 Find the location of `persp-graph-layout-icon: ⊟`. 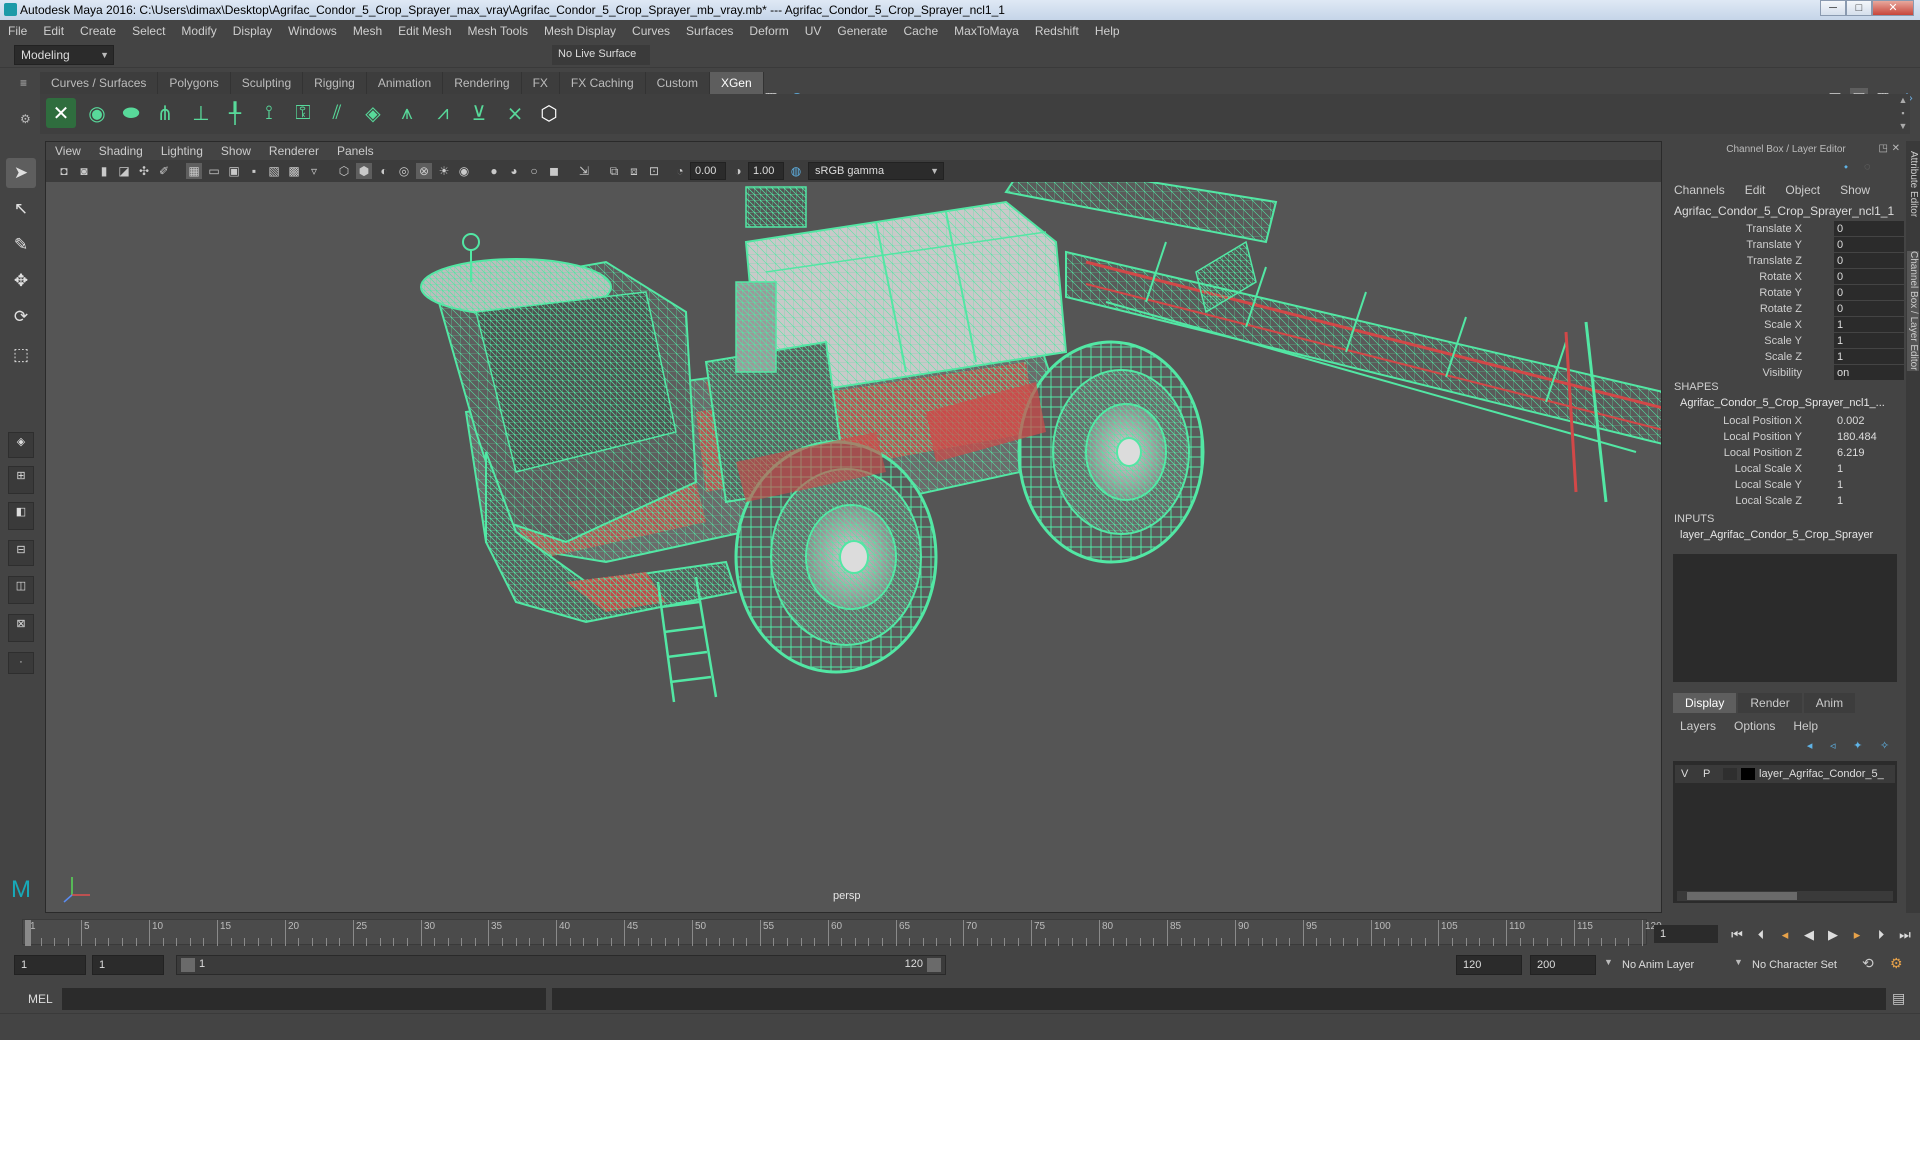

persp-graph-layout-icon: ⊟ is located at coordinates (21, 553).